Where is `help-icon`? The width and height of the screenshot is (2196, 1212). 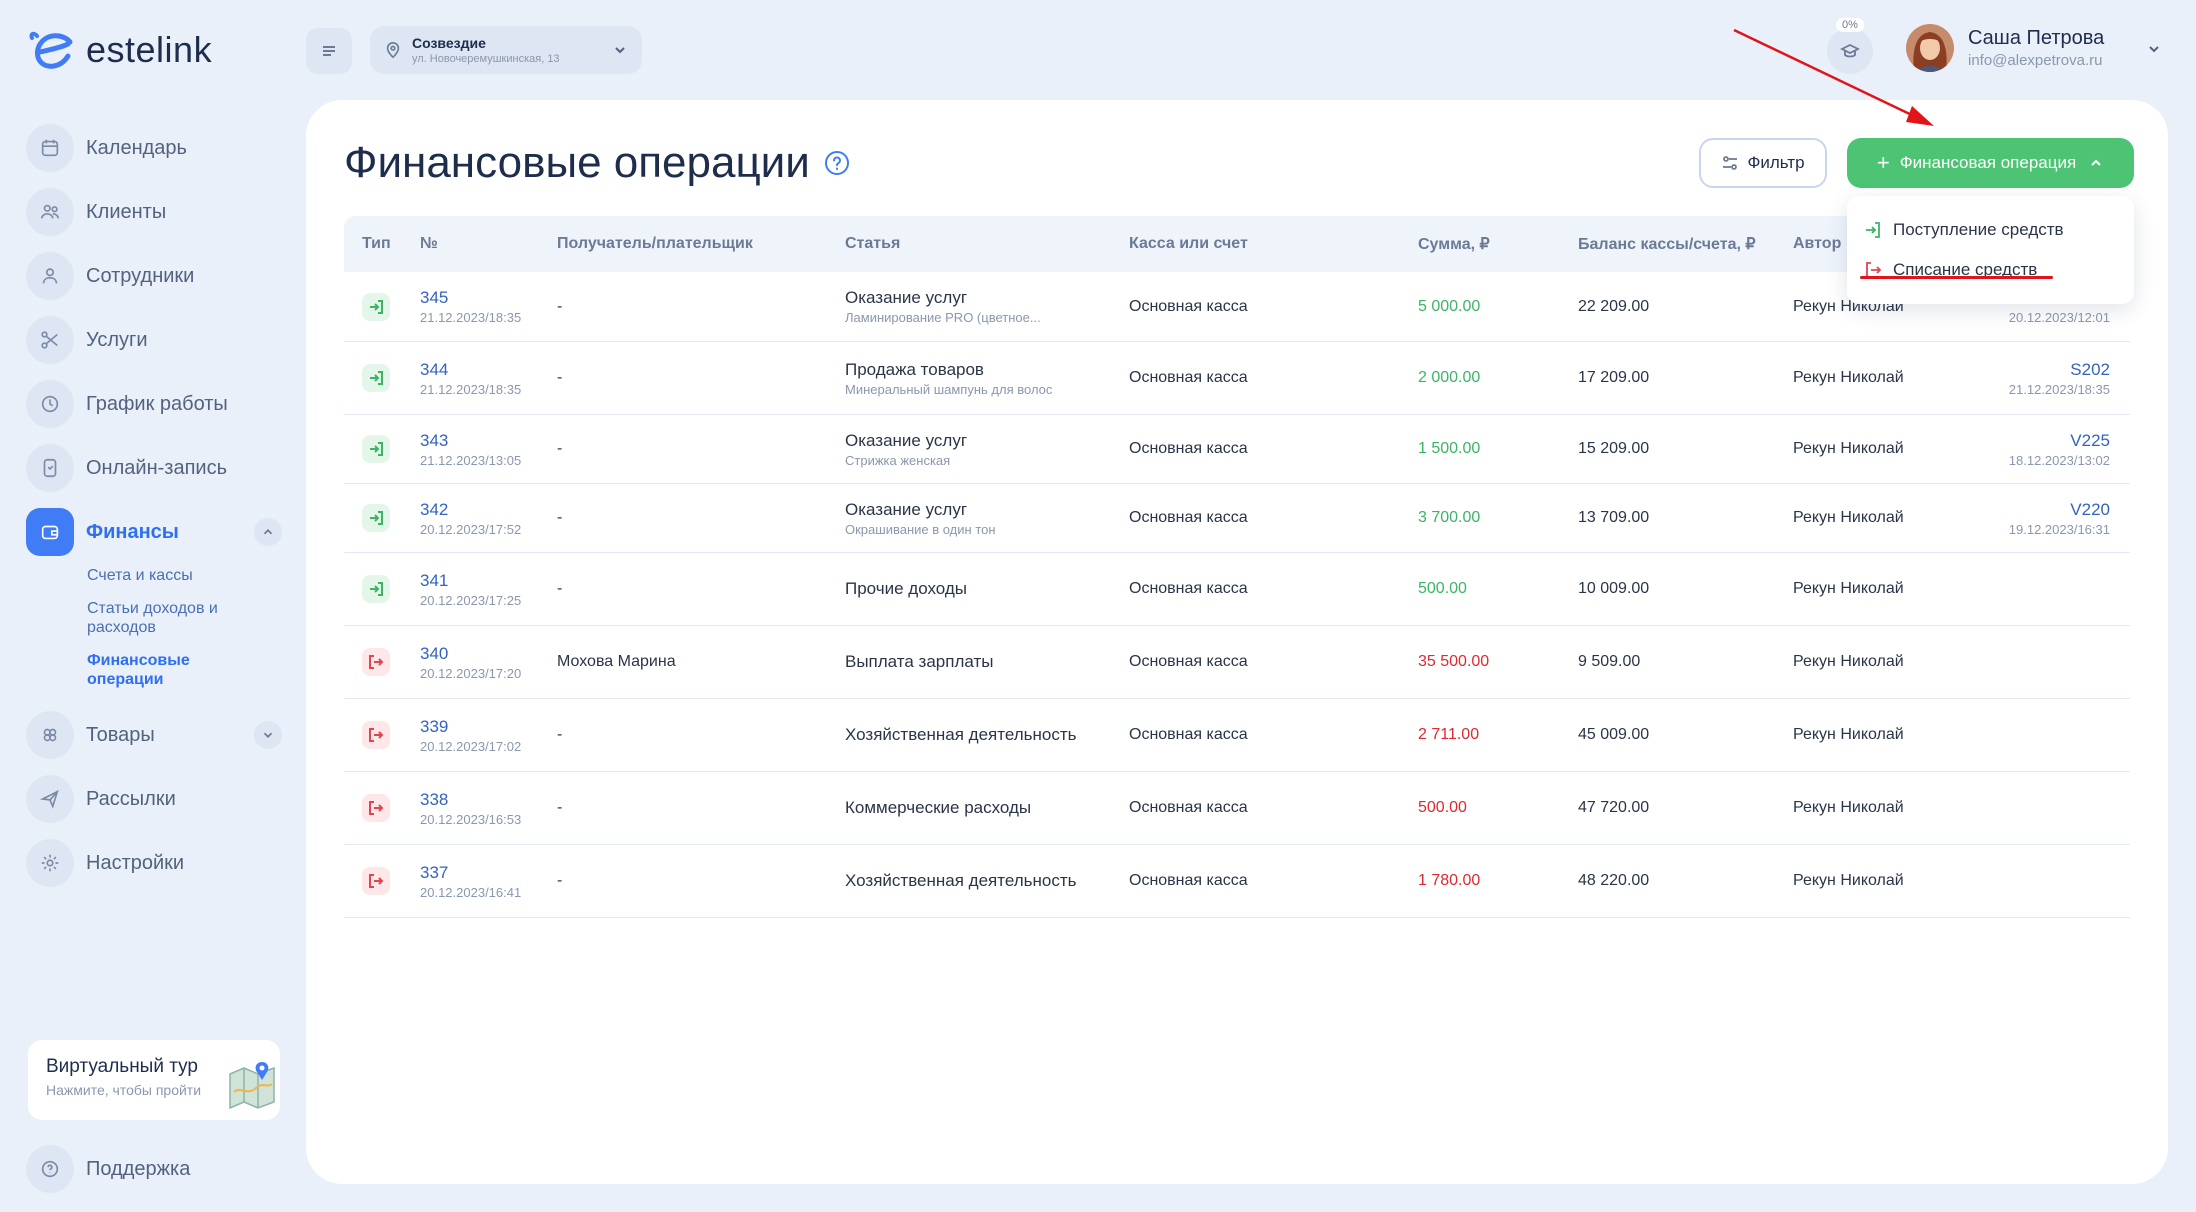 help-icon is located at coordinates (837, 163).